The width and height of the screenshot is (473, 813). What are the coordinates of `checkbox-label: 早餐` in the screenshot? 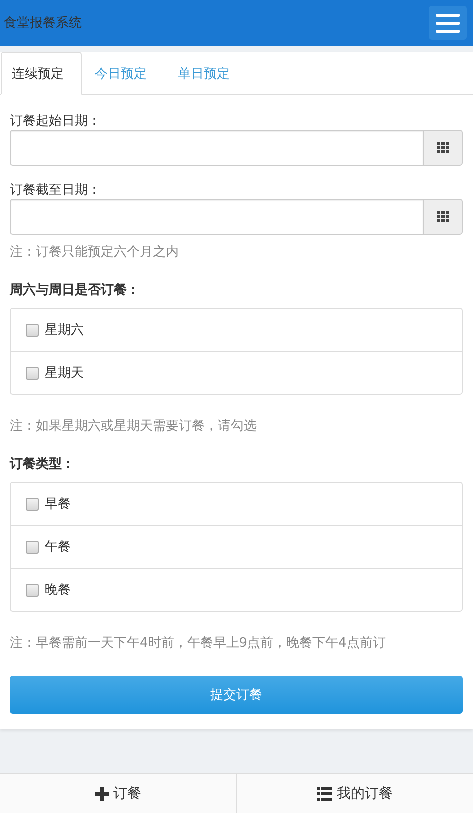 It's located at (58, 504).